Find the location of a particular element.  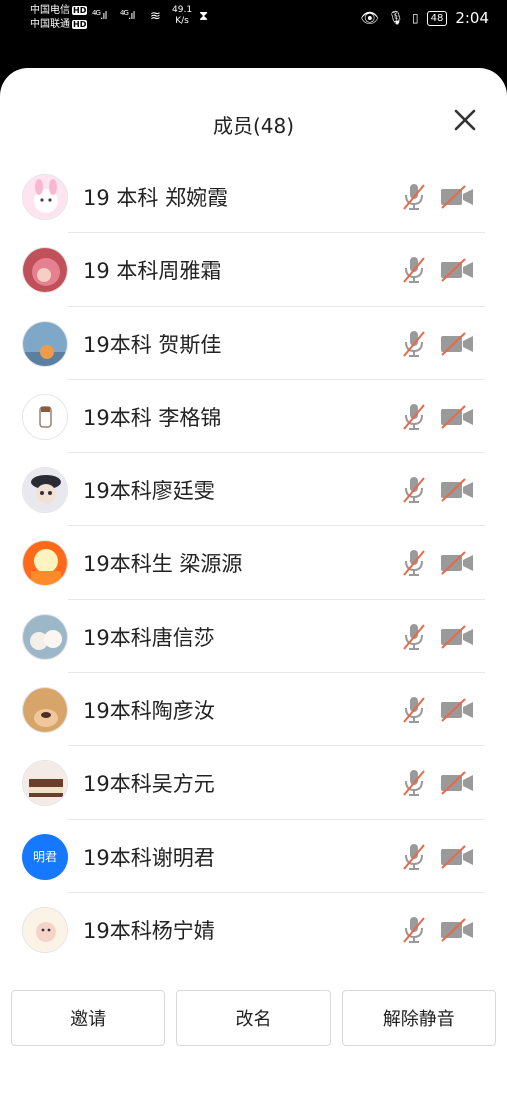

footer-actions: 邀请 改名 解除静音 is located at coordinates (253, 1018).